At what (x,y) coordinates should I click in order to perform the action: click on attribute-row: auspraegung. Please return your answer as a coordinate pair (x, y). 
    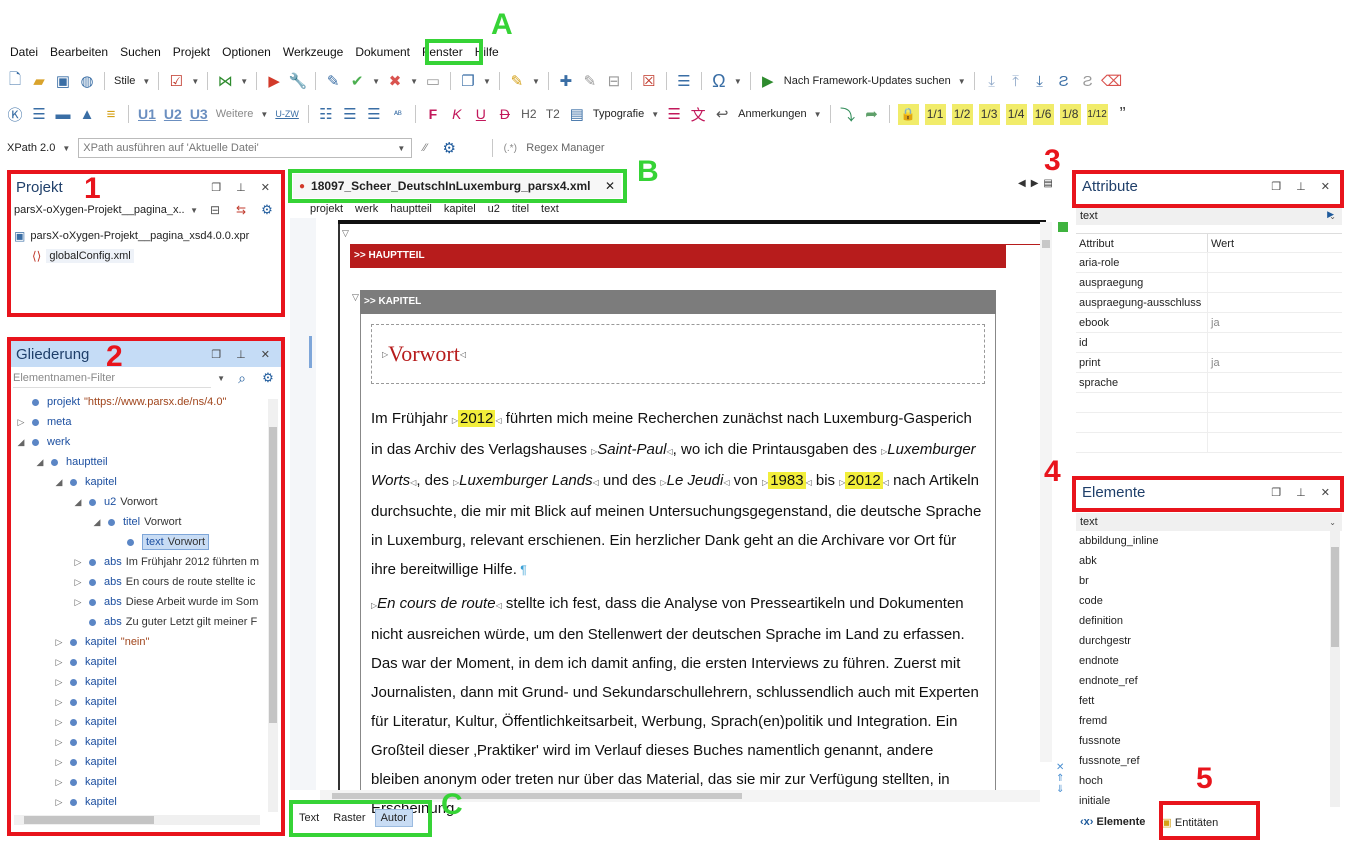
    Looking at the image, I should click on (1209, 283).